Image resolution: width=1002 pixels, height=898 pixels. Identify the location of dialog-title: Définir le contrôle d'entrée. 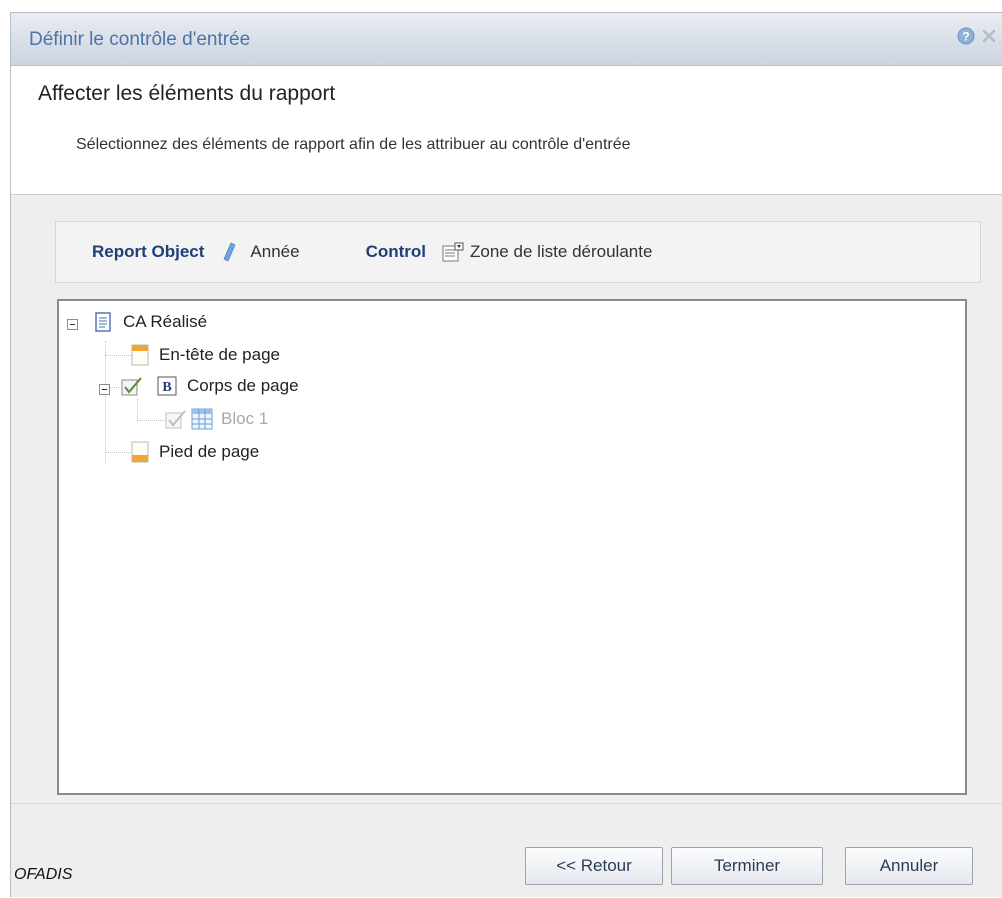
(140, 39).